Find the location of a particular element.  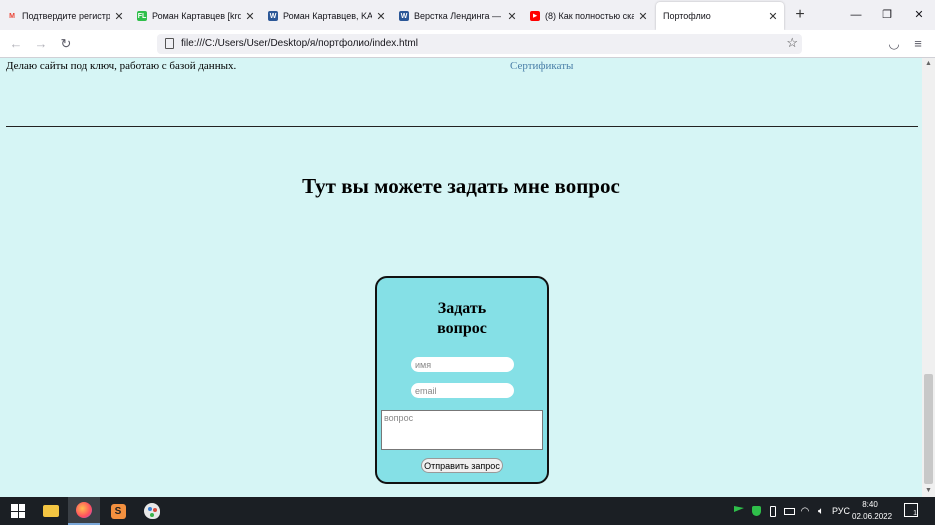

forward-button: → is located at coordinates (41, 44).